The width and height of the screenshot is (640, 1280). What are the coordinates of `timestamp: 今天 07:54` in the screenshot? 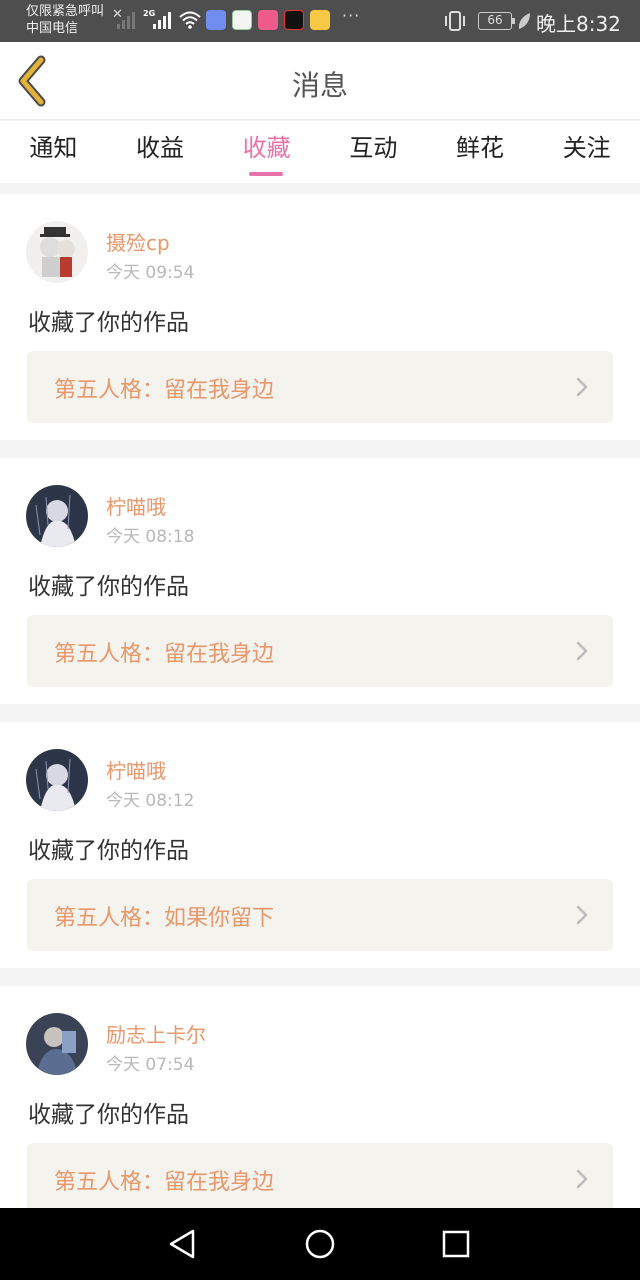 It's located at (150, 1065).